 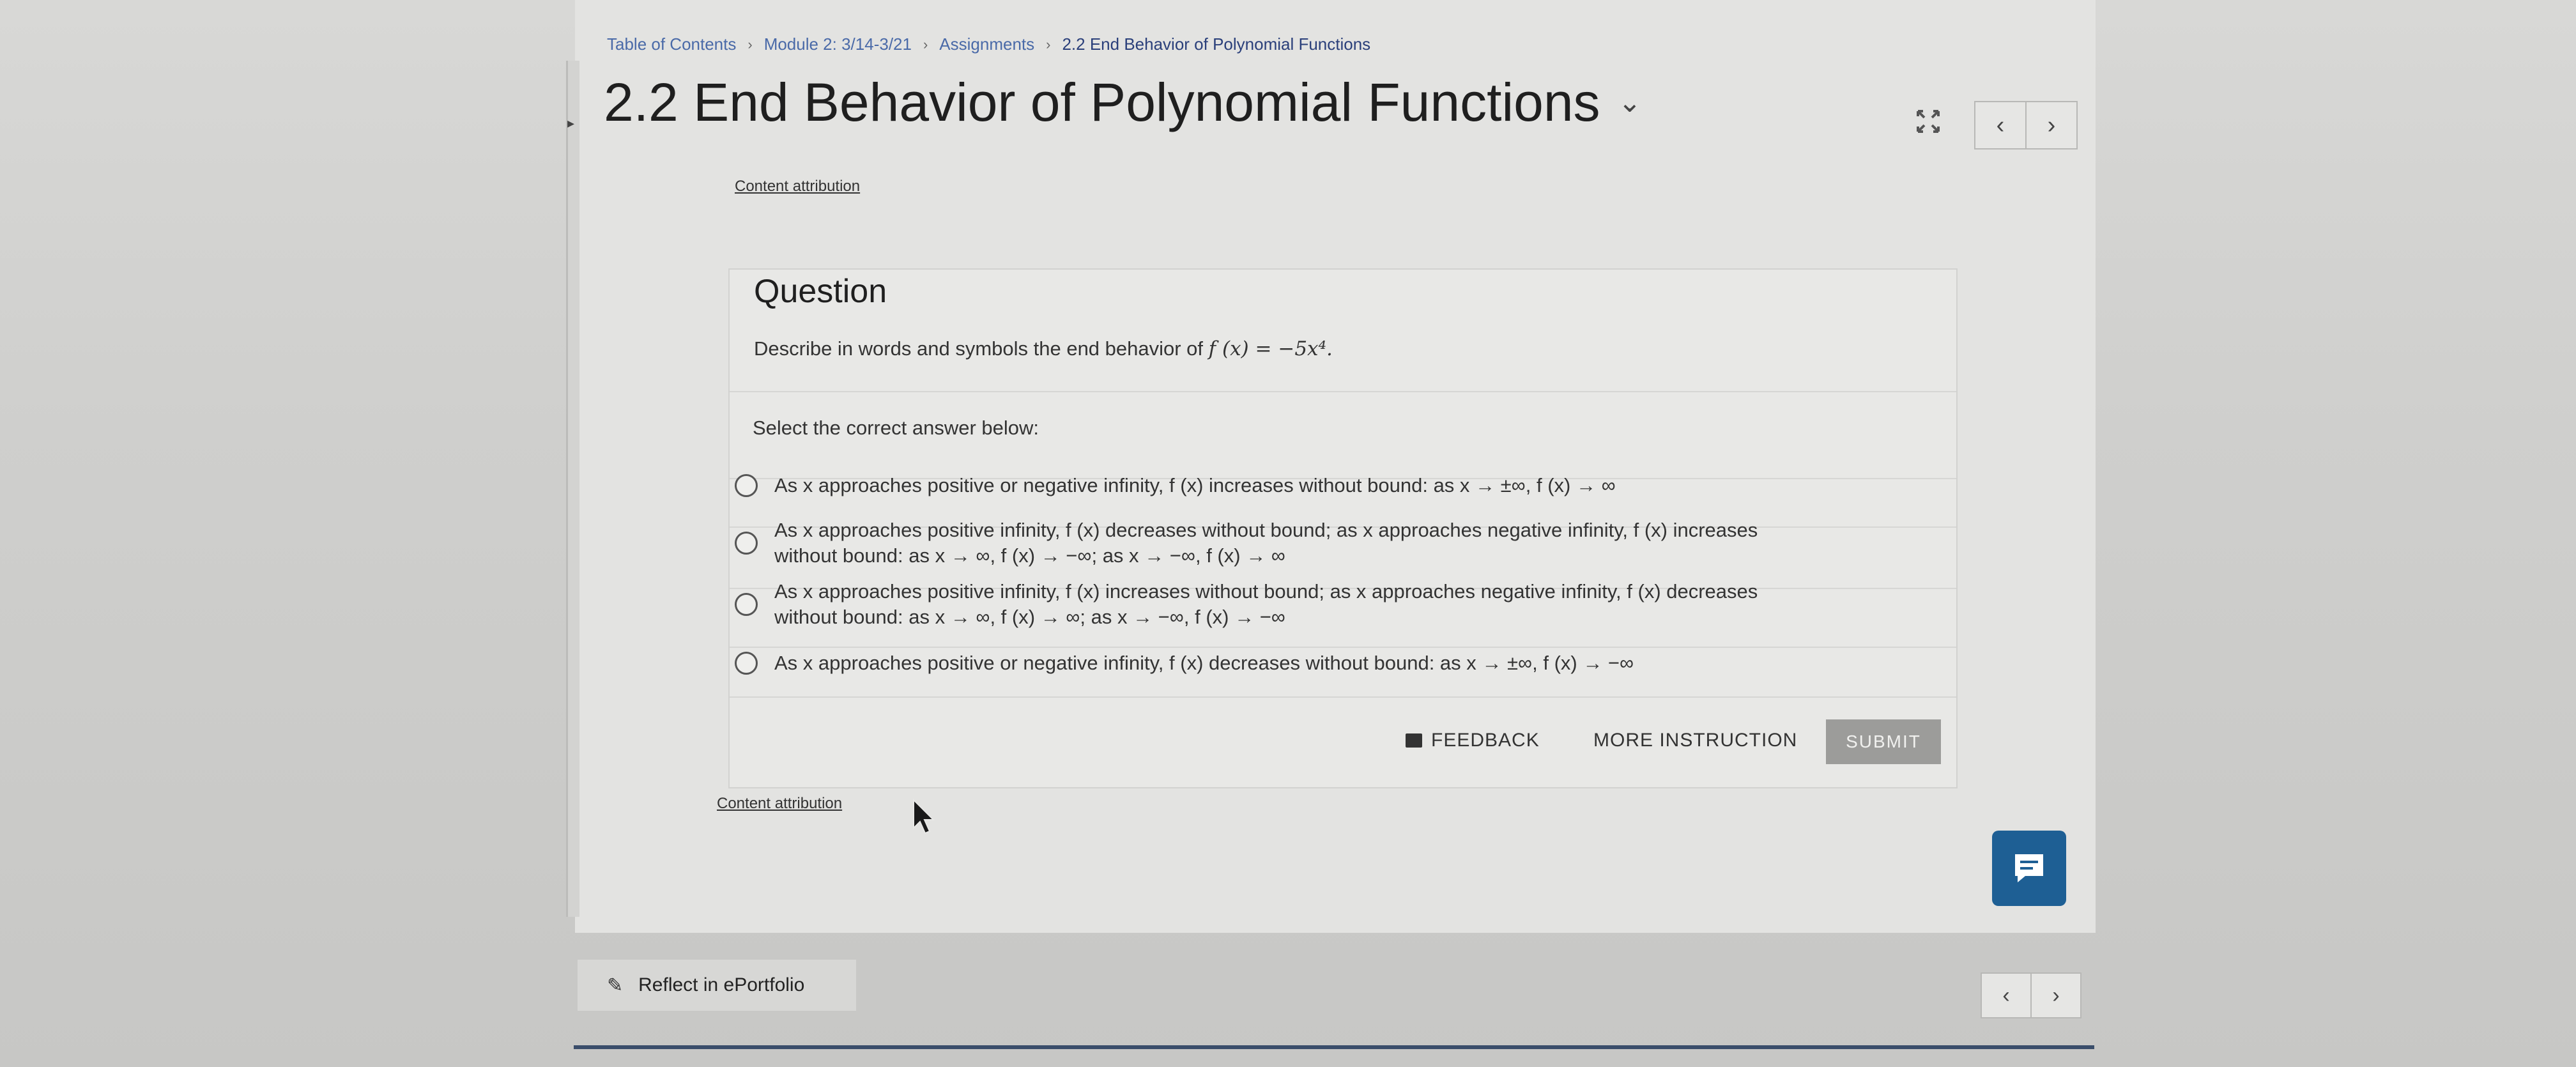 What do you see at coordinates (924, 817) in the screenshot?
I see `mouse-cursor-icon` at bounding box center [924, 817].